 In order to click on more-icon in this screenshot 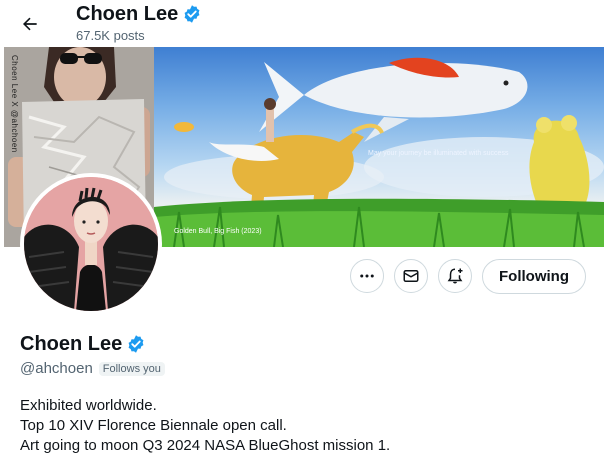, I will do `click(367, 276)`.